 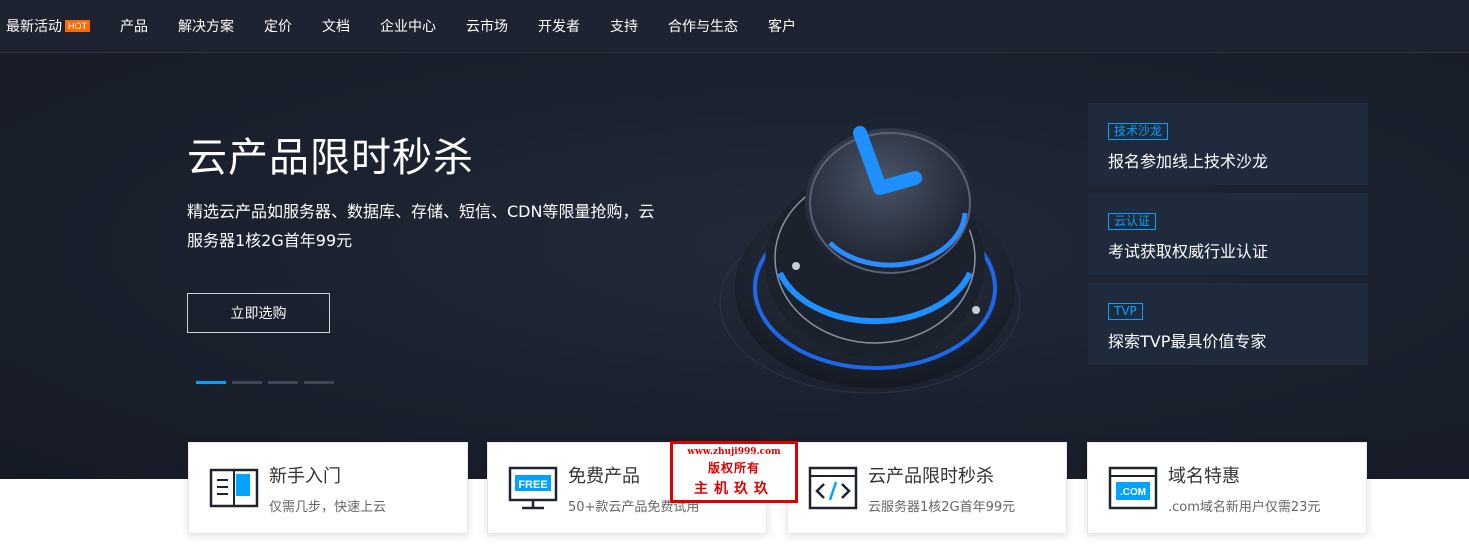 What do you see at coordinates (336, 26) in the screenshot?
I see `nav-item-docs: 文档` at bounding box center [336, 26].